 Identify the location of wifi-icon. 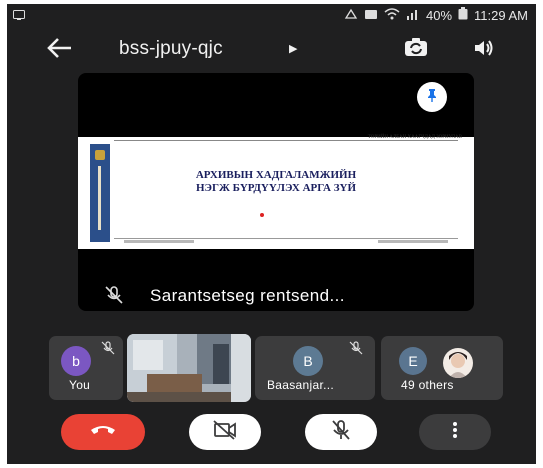
(392, 15).